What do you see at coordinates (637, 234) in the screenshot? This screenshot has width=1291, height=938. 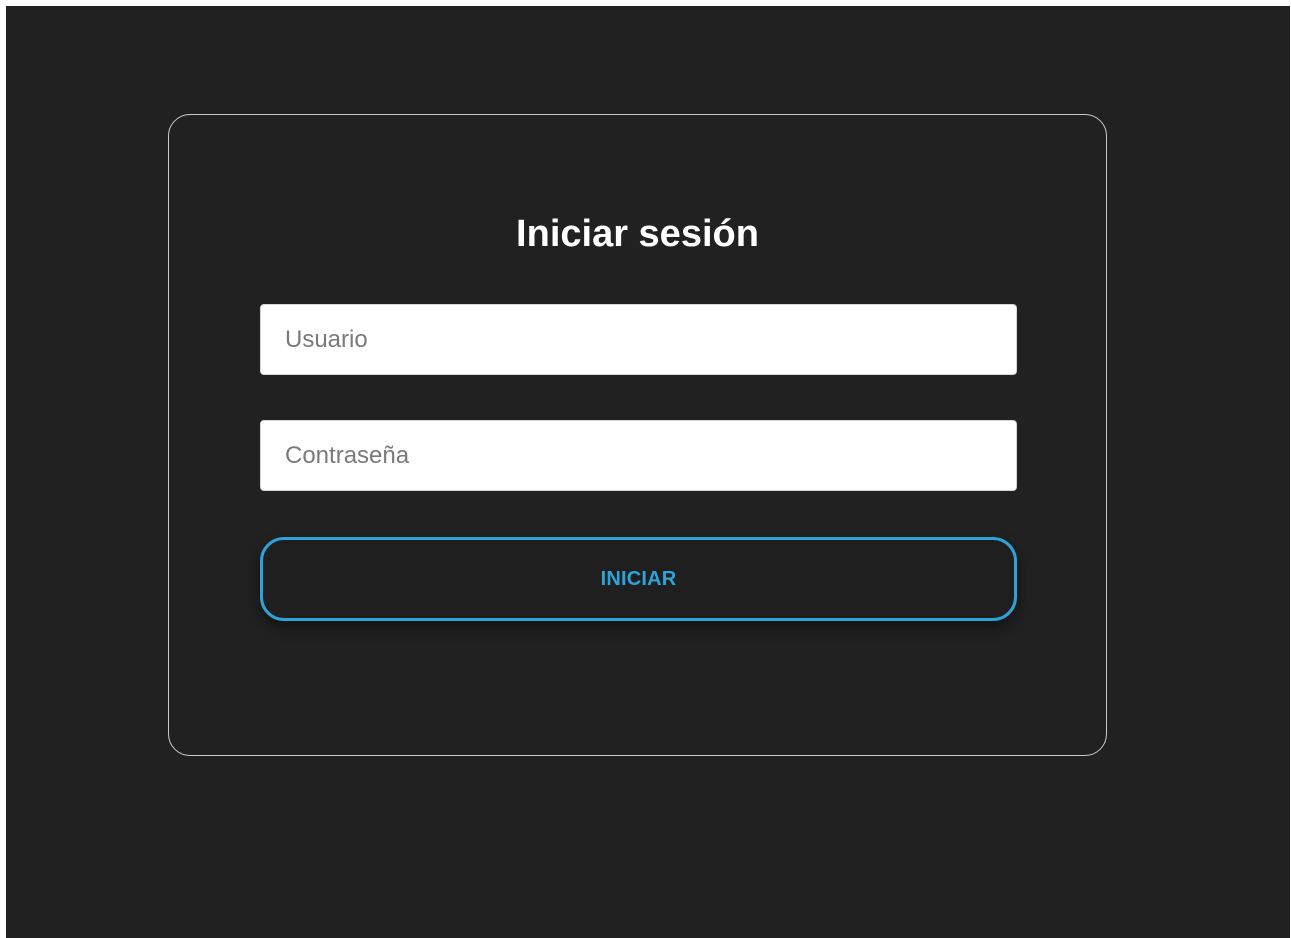 I see `login-title: Iniciar sesión` at bounding box center [637, 234].